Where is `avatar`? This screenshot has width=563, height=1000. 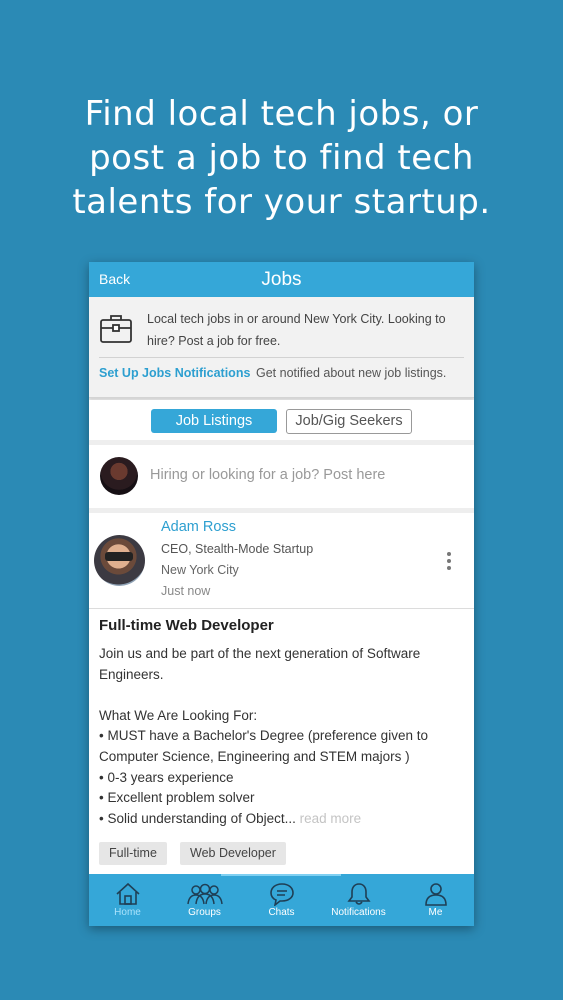 avatar is located at coordinates (119, 476).